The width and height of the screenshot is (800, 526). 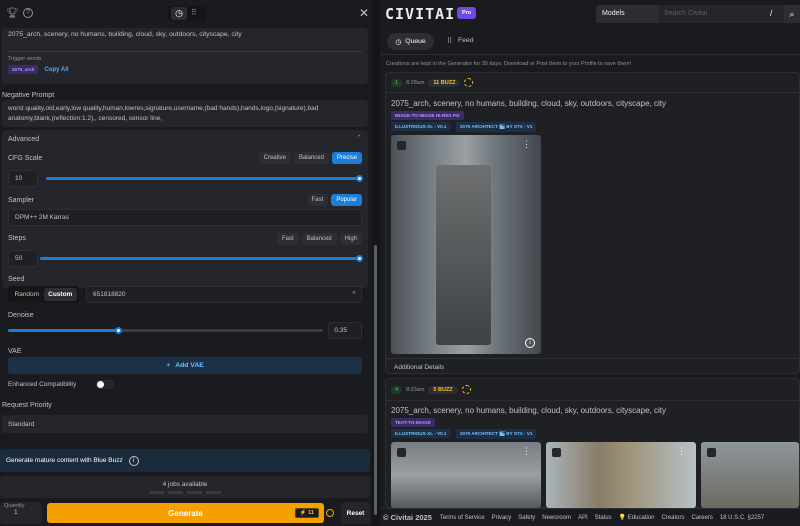 What do you see at coordinates (449, 41) in the screenshot?
I see `grid-icon: ⠿` at bounding box center [449, 41].